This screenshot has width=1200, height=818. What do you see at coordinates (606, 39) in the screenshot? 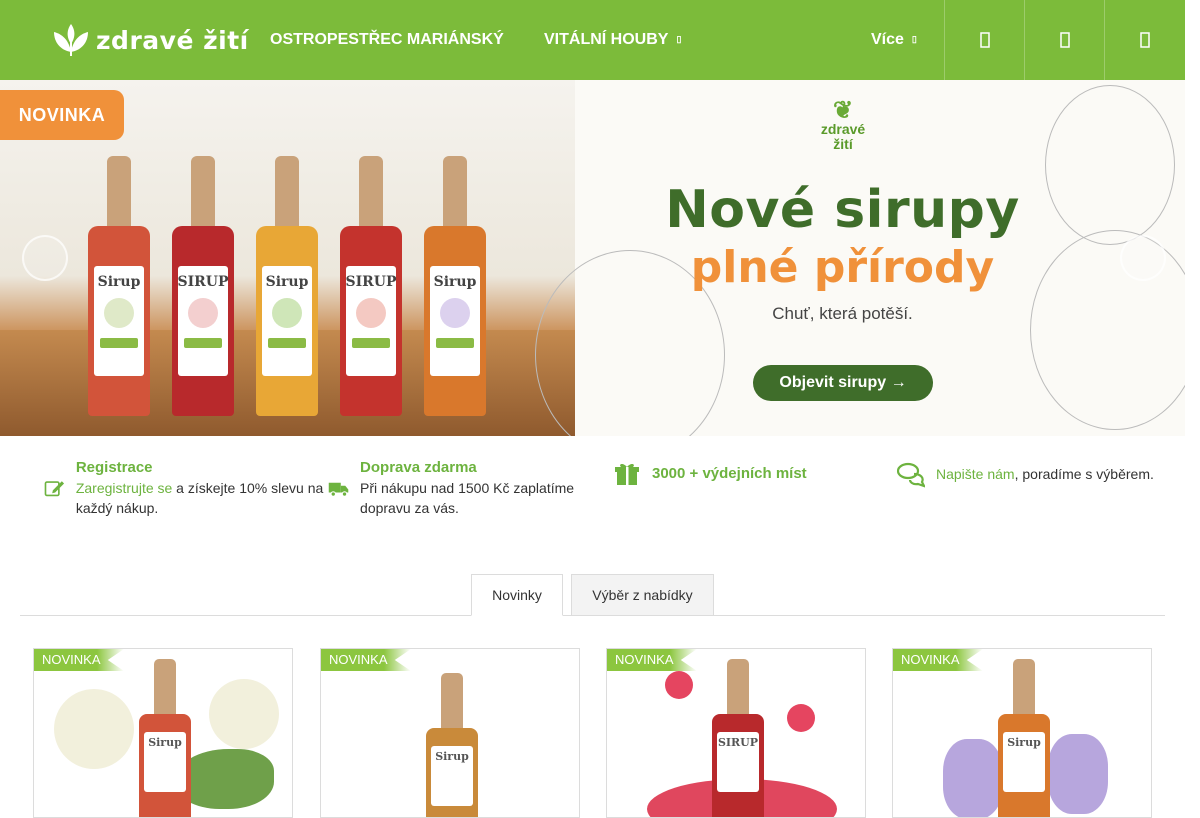
I see `nav-label: VITÁLNÍ HOUBY` at bounding box center [606, 39].